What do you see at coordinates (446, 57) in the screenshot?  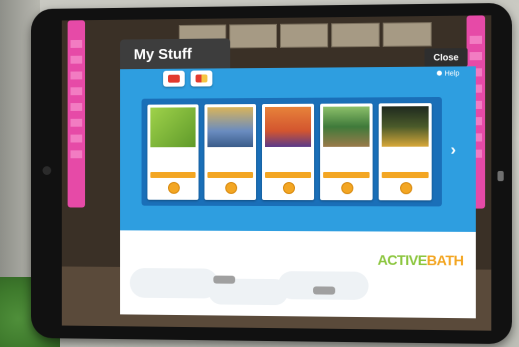 I see `close-button: Close` at bounding box center [446, 57].